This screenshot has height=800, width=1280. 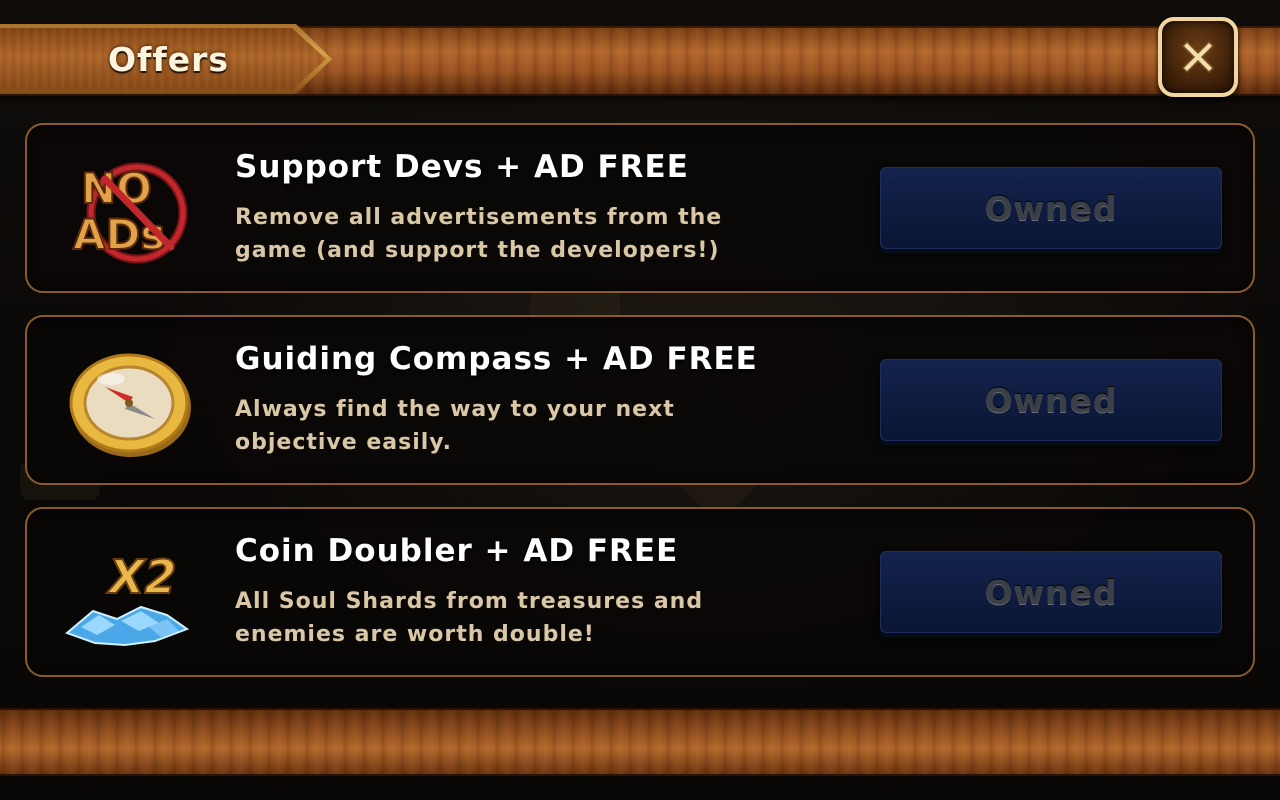 I want to click on x2-icon-text: X2, so click(x=141, y=577).